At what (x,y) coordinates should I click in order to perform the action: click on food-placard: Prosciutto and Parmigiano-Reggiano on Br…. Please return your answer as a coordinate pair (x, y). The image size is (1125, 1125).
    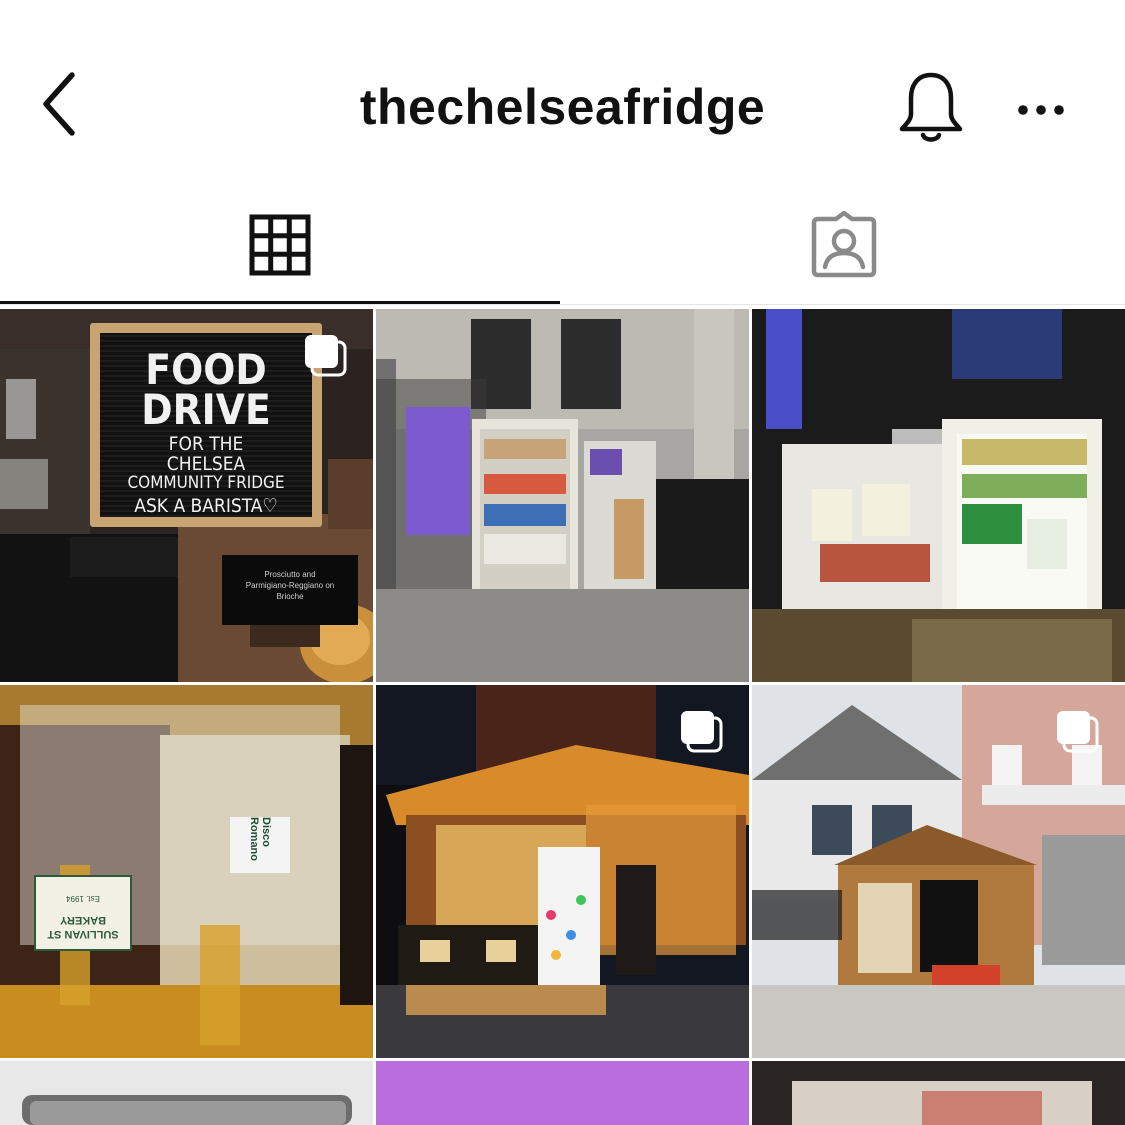
    Looking at the image, I should click on (290, 590).